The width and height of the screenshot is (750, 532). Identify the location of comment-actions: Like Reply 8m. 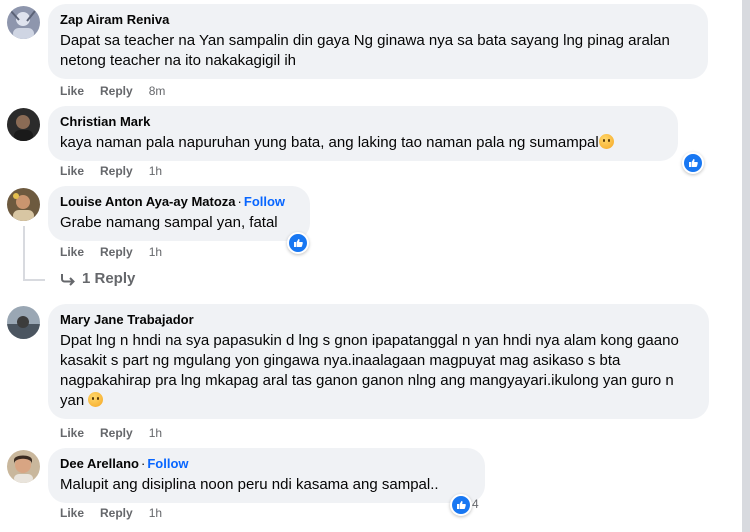
(120, 91).